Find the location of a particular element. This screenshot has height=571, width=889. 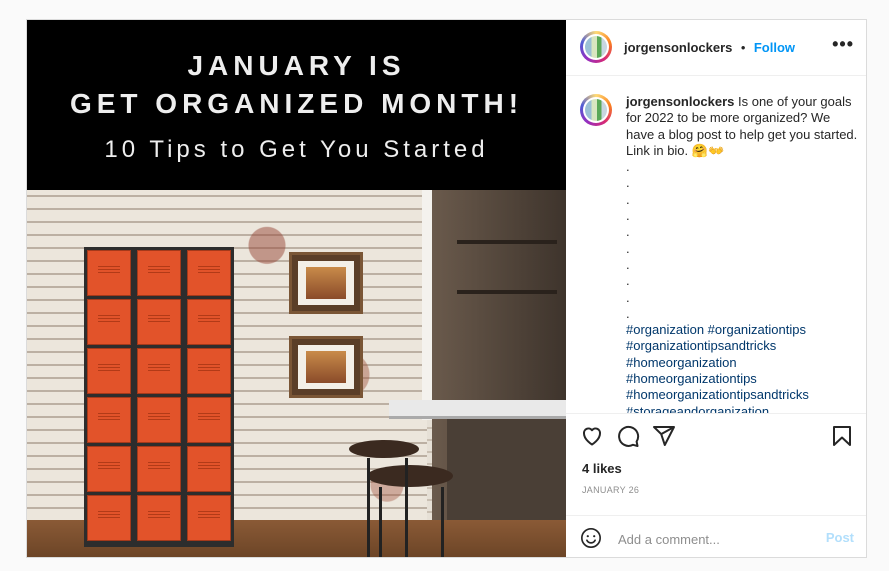

post-button: Post is located at coordinates (840, 537).